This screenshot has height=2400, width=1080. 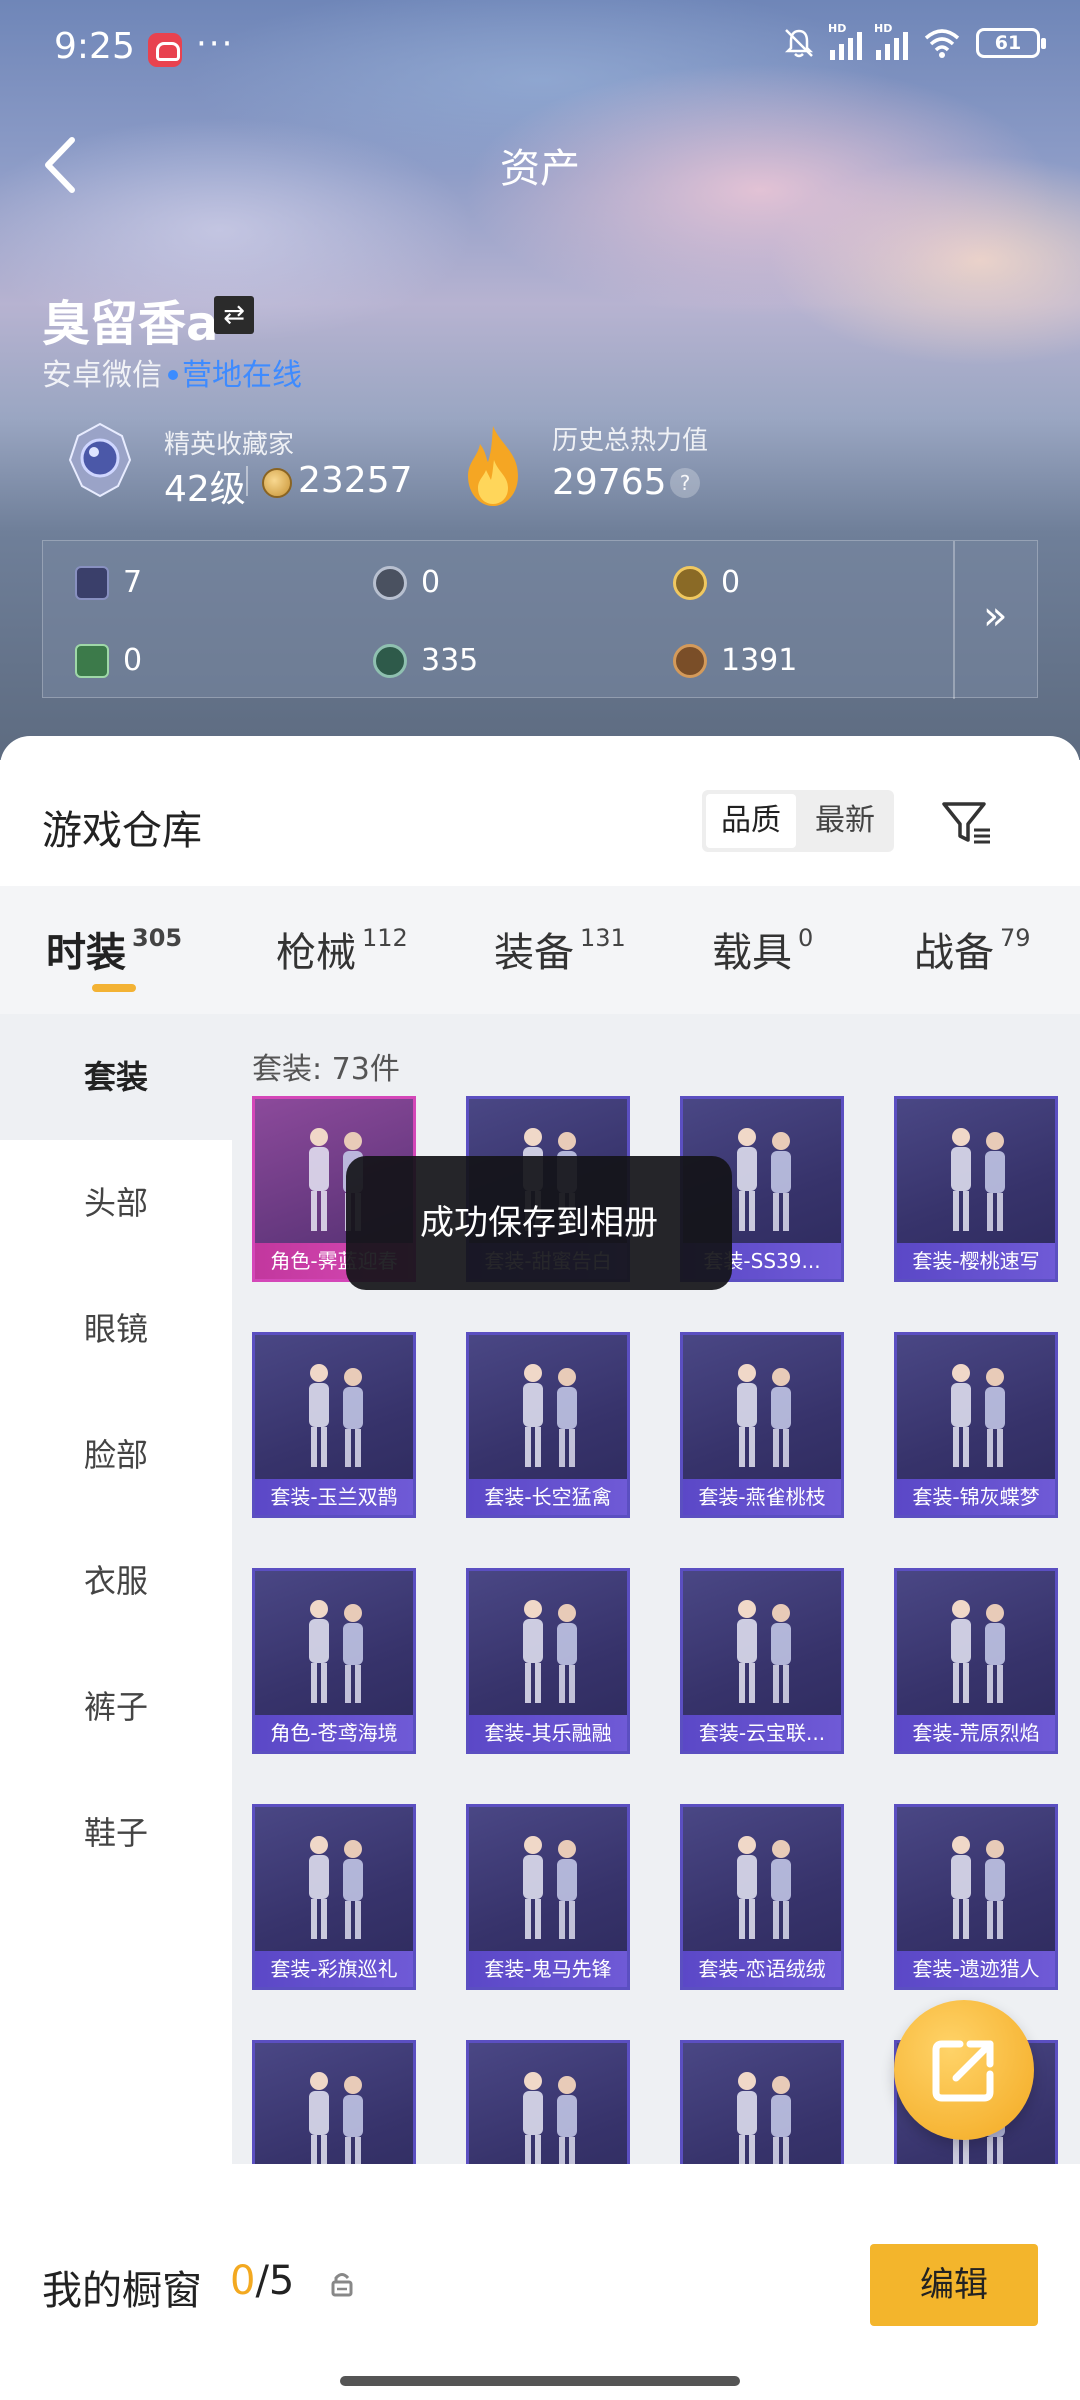 What do you see at coordinates (130, 324) in the screenshot?
I see `user-name: 臭留香a` at bounding box center [130, 324].